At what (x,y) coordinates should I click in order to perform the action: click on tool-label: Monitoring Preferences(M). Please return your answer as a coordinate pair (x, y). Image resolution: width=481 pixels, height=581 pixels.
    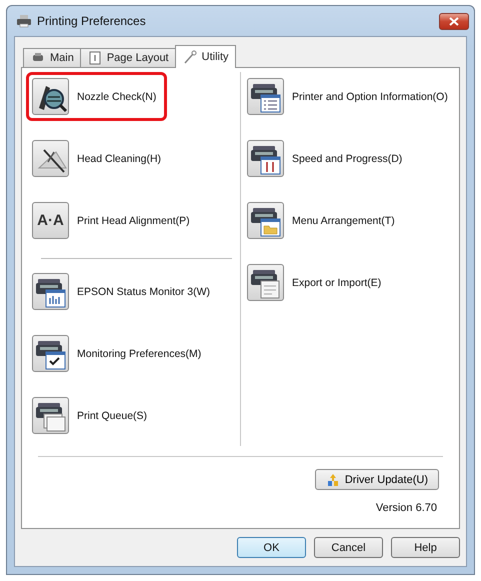
    Looking at the image, I should click on (139, 354).